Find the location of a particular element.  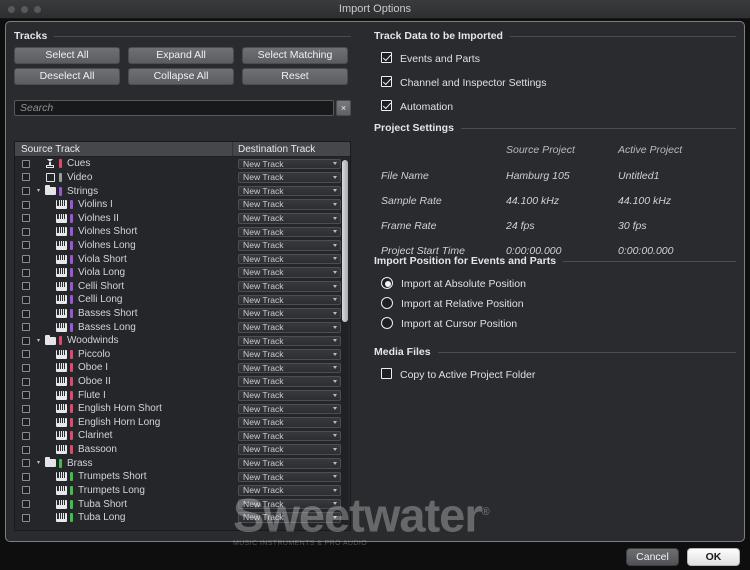

cancel-button: Cancel is located at coordinates (652, 557).